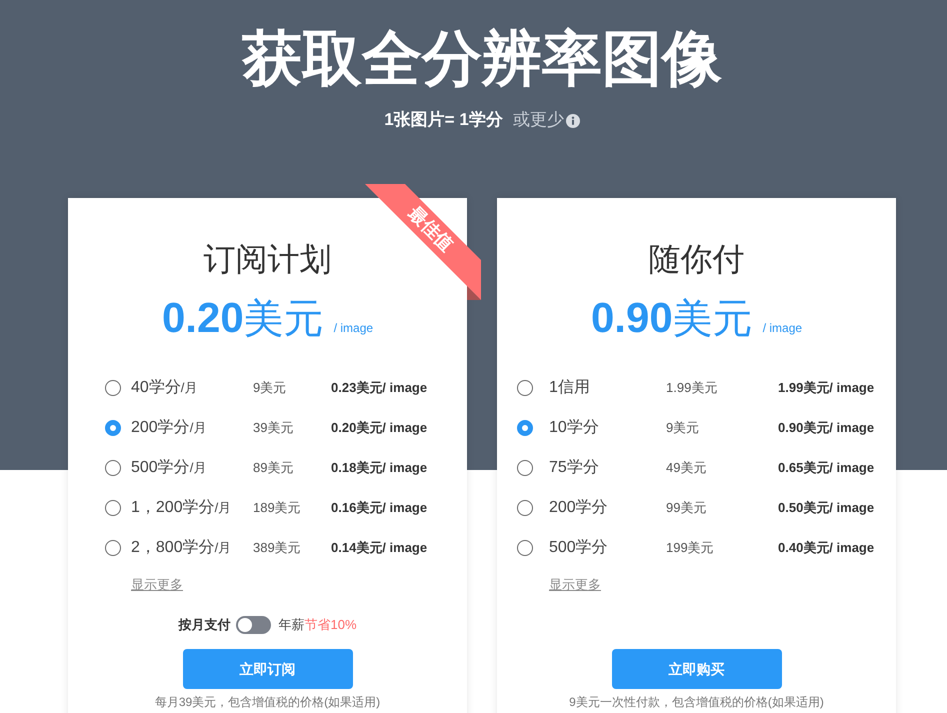  What do you see at coordinates (569, 388) in the screenshot?
I see `credits-label: 1信用` at bounding box center [569, 388].